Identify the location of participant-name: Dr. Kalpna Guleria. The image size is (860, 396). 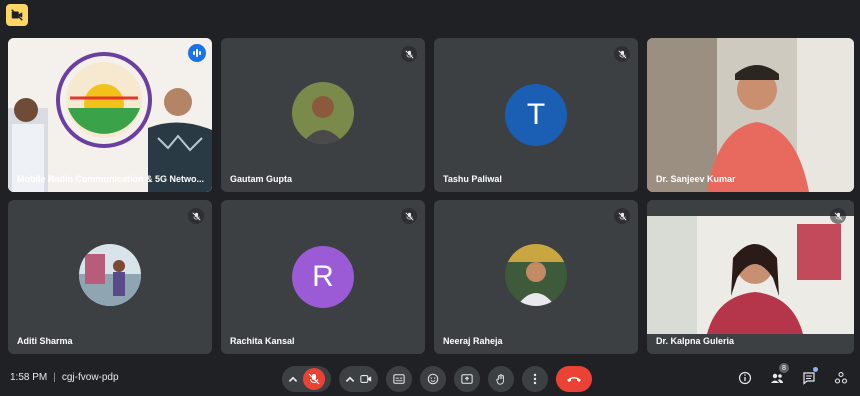
(695, 341).